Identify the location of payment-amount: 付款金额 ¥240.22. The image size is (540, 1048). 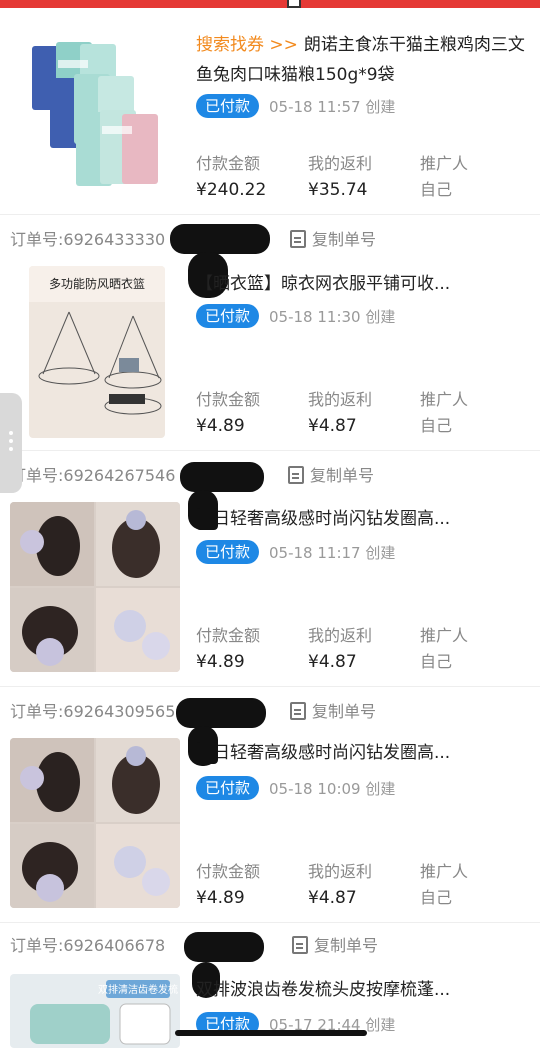
(246, 178).